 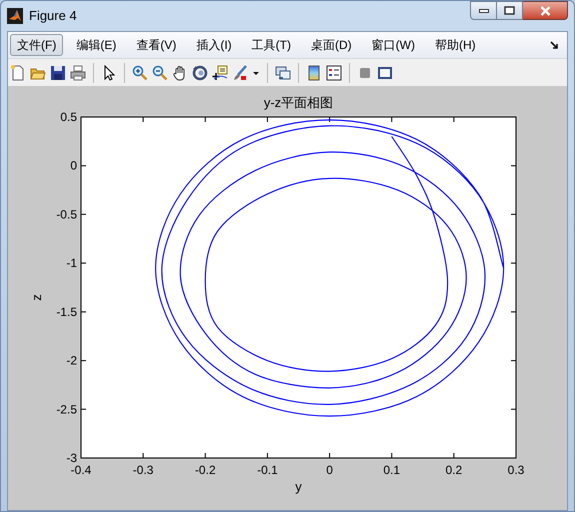 I want to click on tick-label: -0.1, so click(x=267, y=470).